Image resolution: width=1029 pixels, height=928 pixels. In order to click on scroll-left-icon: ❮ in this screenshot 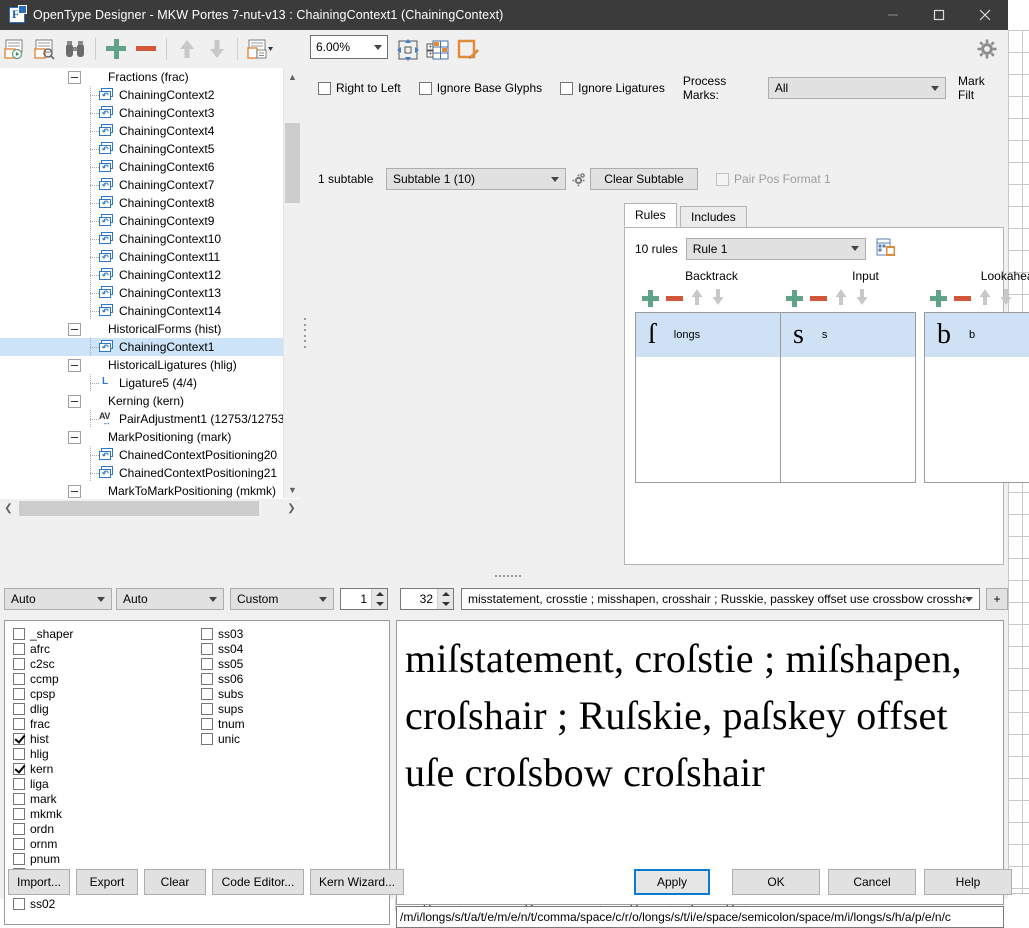, I will do `click(8, 508)`.